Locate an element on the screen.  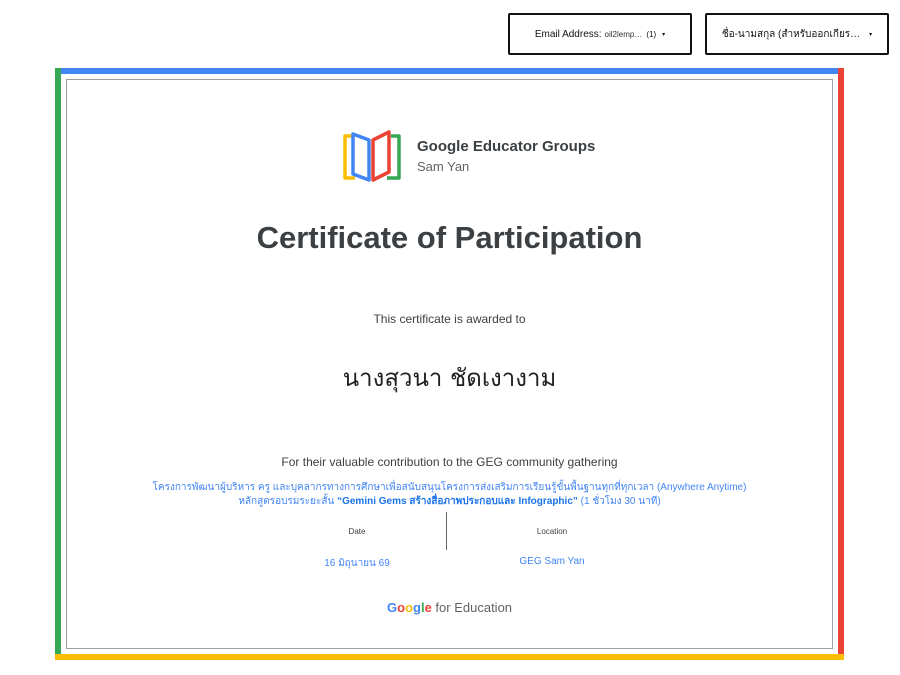
border-blue is located at coordinates (449, 71).